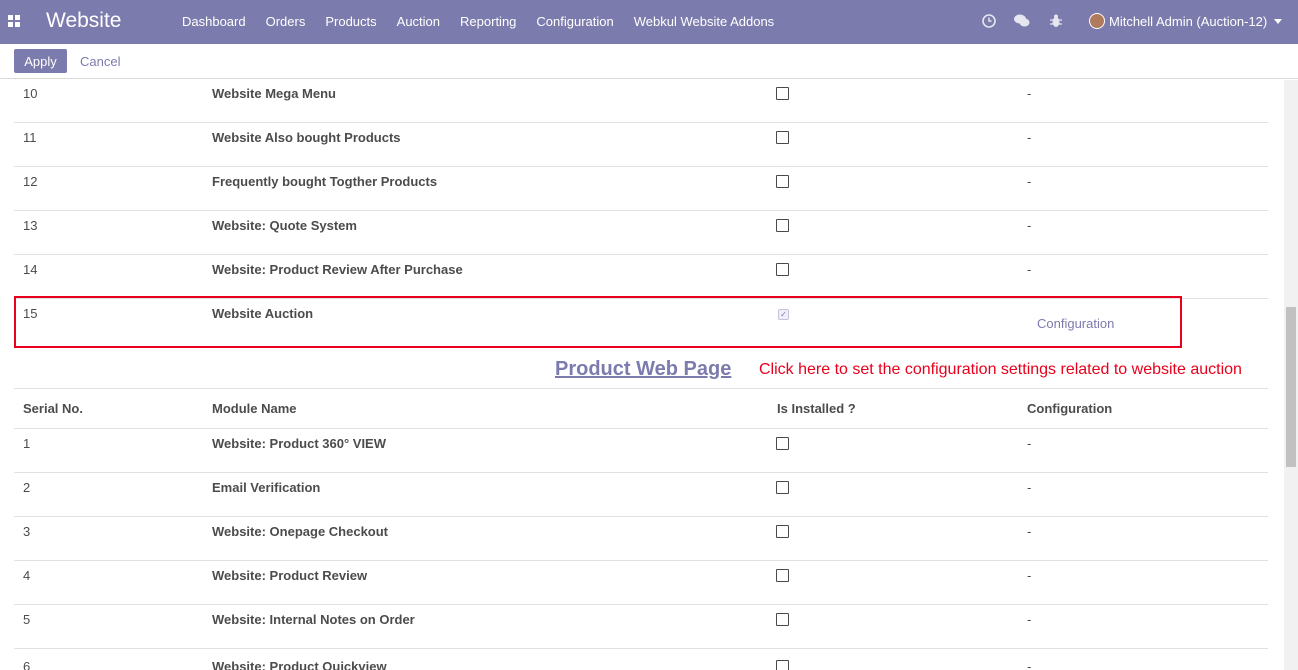 This screenshot has width=1298, height=670. What do you see at coordinates (27, 664) in the screenshot?
I see `serial-cell: 6` at bounding box center [27, 664].